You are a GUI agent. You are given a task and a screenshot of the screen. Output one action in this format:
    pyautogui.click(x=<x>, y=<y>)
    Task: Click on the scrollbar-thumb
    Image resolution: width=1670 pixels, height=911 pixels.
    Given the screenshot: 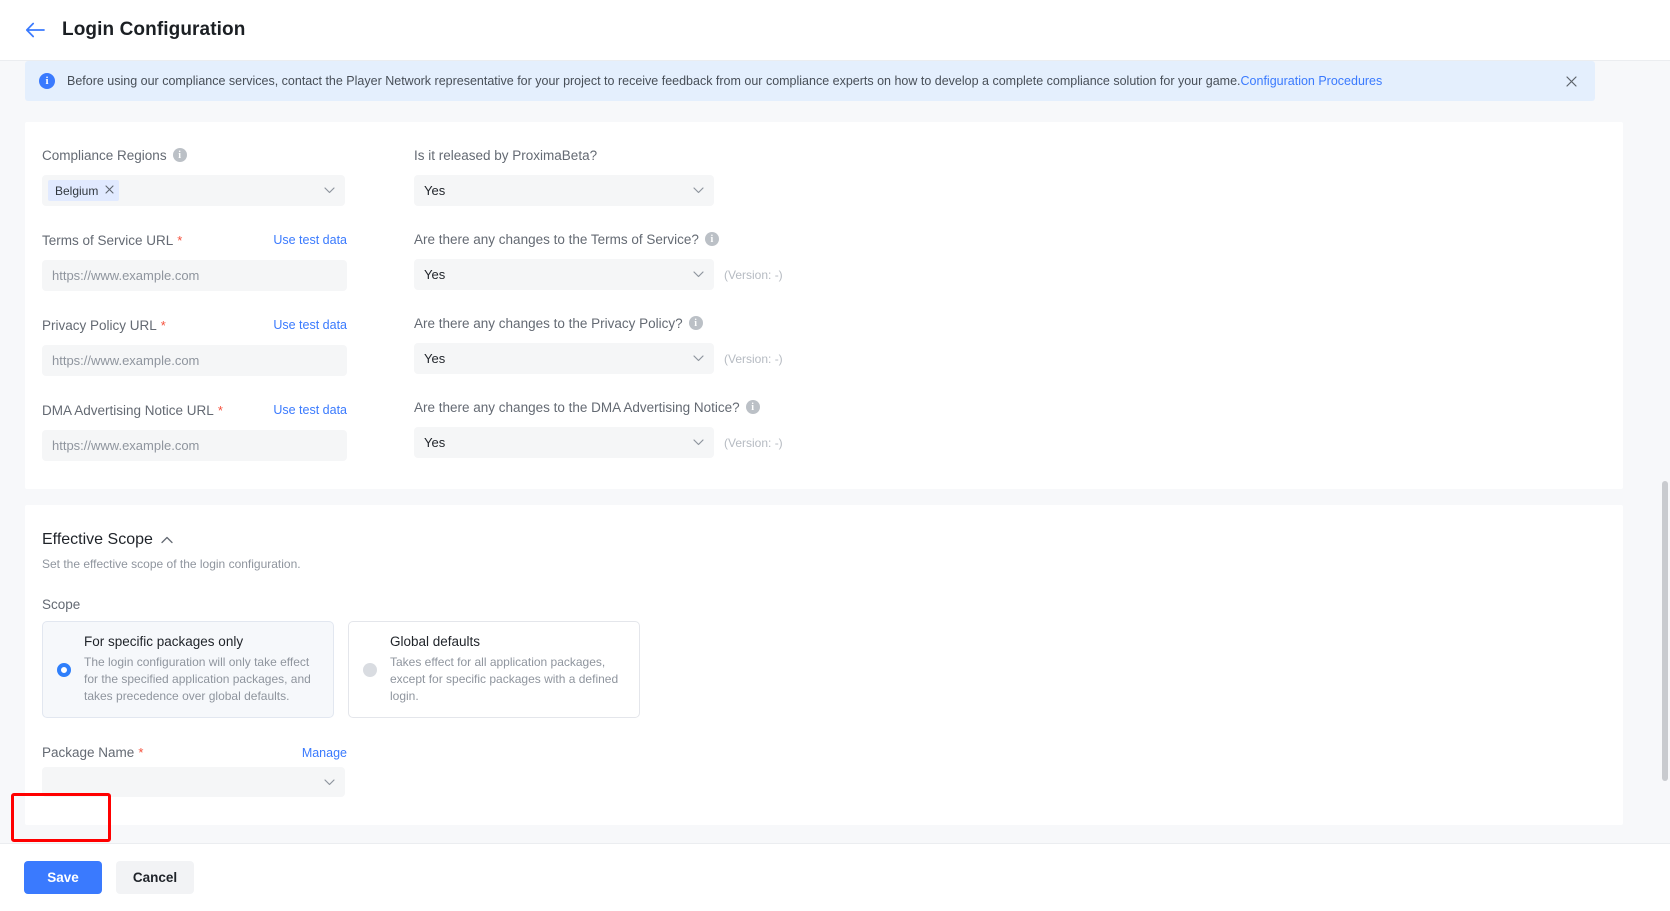 What is the action you would take?
    pyautogui.click(x=1665, y=631)
    